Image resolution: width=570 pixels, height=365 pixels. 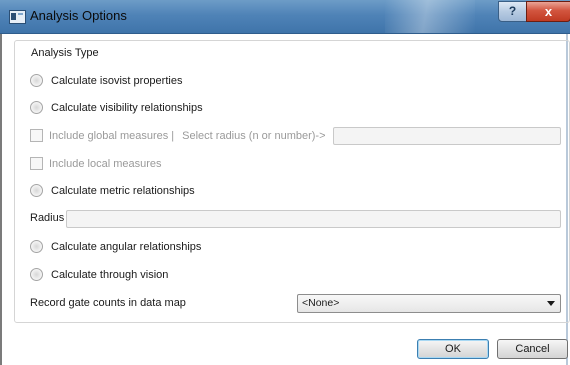 I want to click on metric-option: Calculate metric relationships, so click(x=112, y=190).